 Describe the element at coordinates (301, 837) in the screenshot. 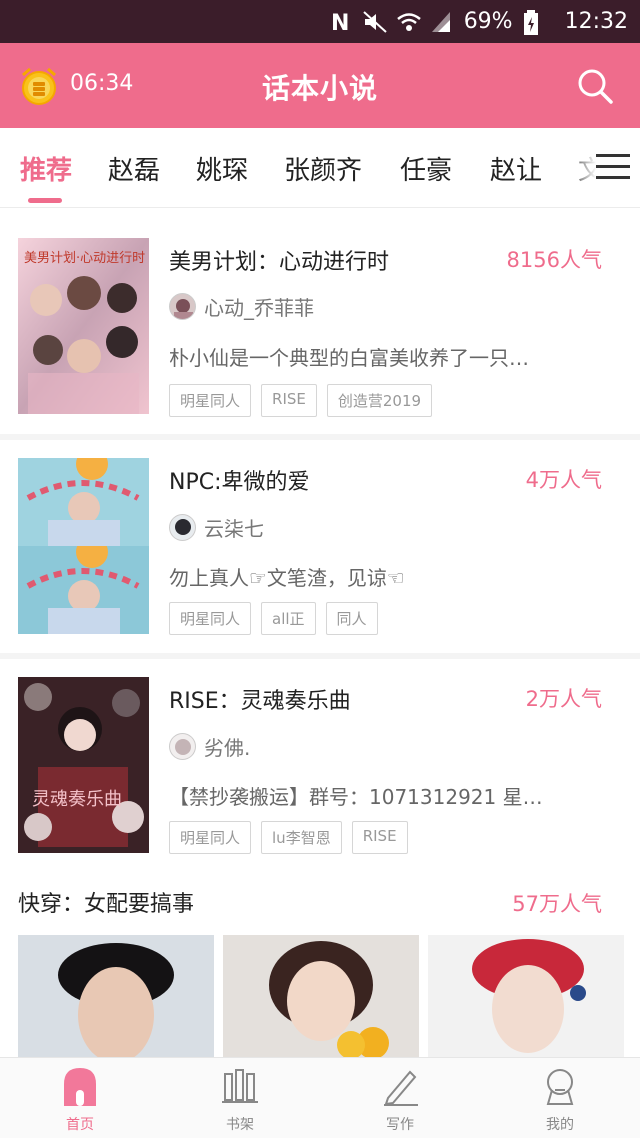

I see `tag: lu李智恩` at that location.